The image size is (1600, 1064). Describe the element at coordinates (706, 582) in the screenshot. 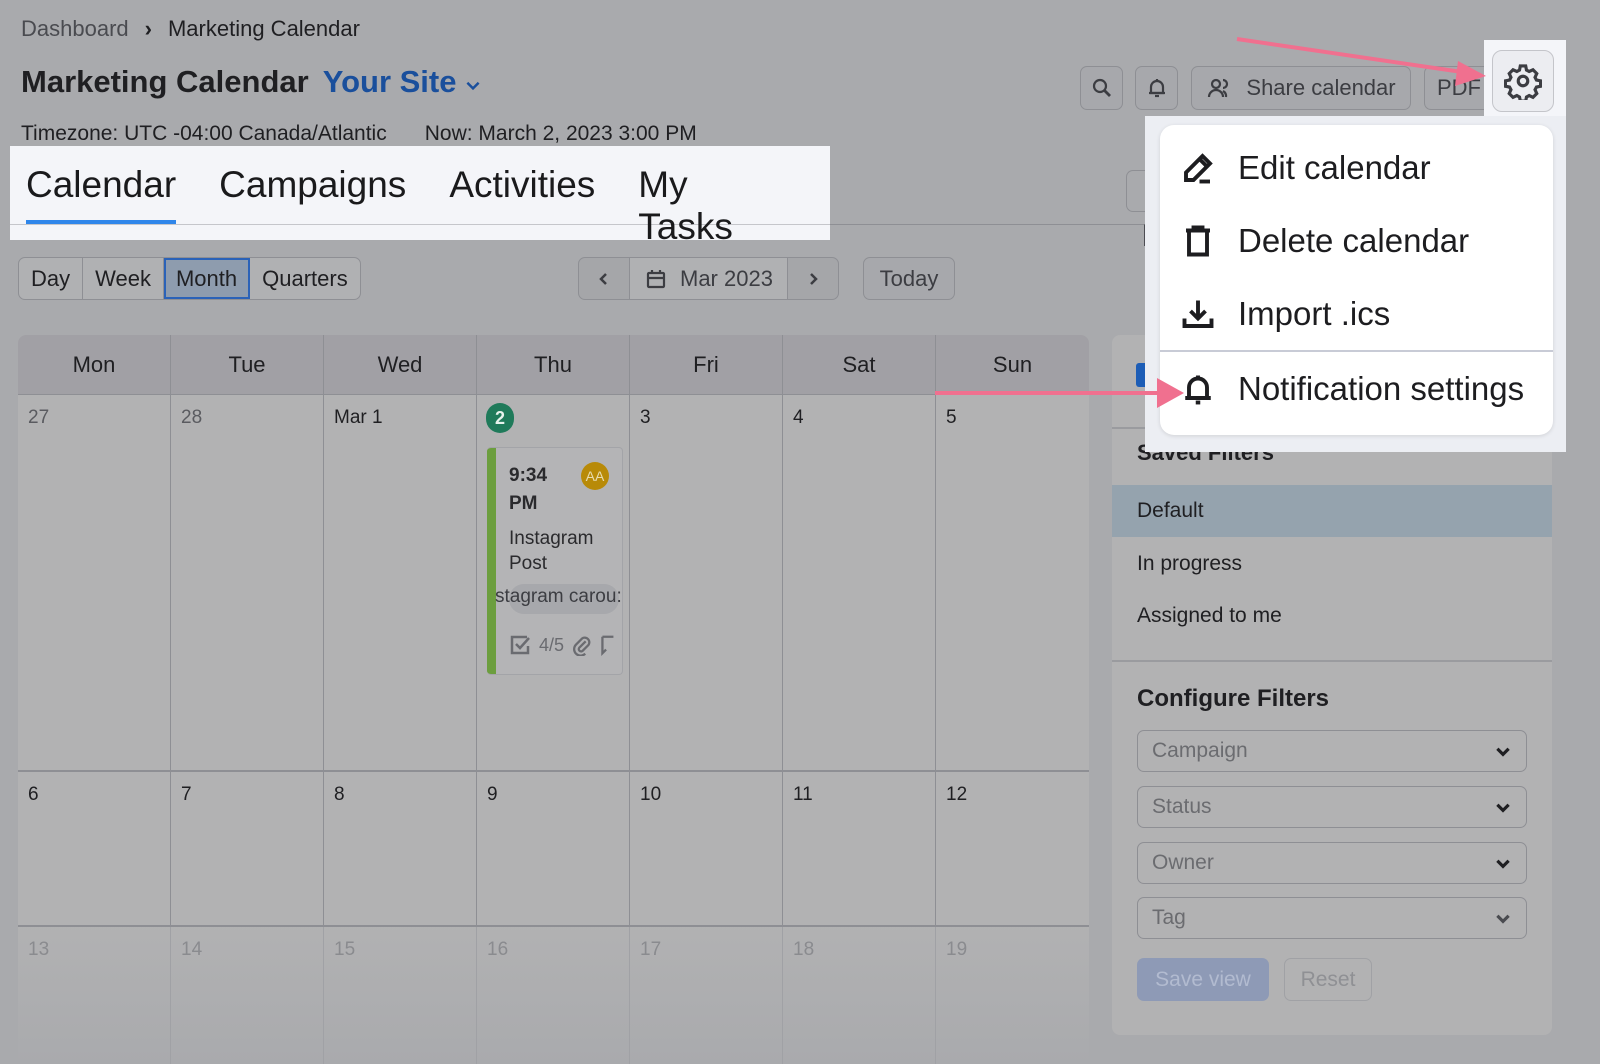

I see `calendar-day: 3` at that location.